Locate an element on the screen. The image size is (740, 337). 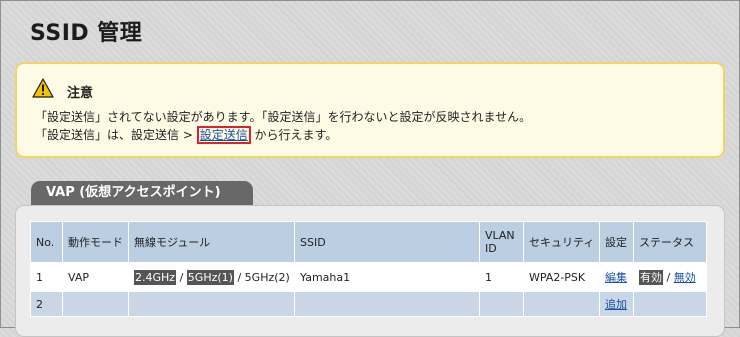
column-header-radio-module: 無線モジュール is located at coordinates (211, 242).